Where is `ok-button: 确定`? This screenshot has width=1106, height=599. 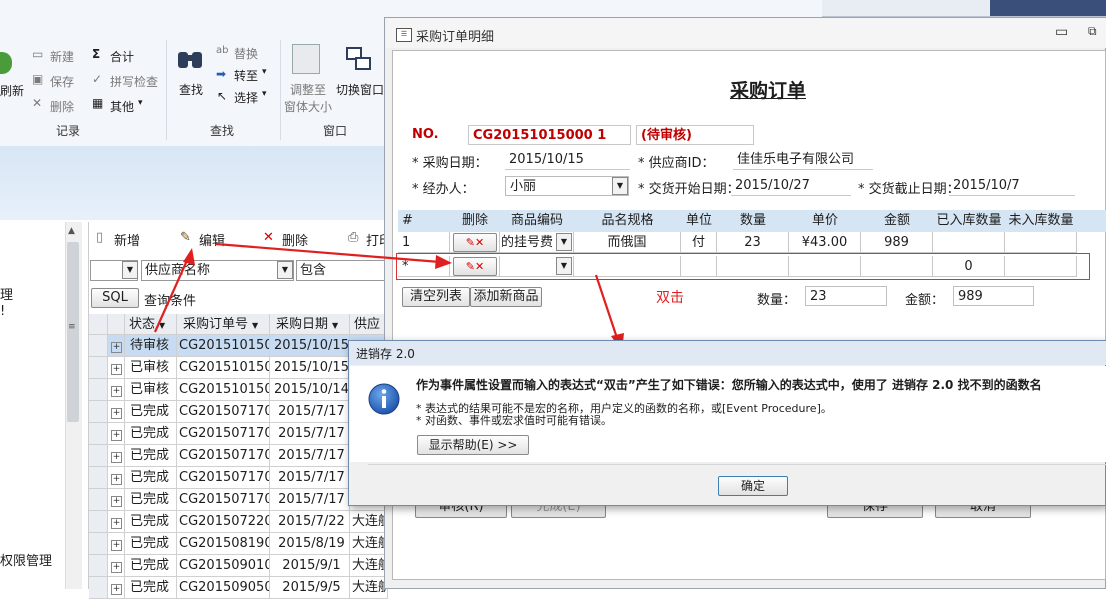
ok-button: 确定 is located at coordinates (753, 486).